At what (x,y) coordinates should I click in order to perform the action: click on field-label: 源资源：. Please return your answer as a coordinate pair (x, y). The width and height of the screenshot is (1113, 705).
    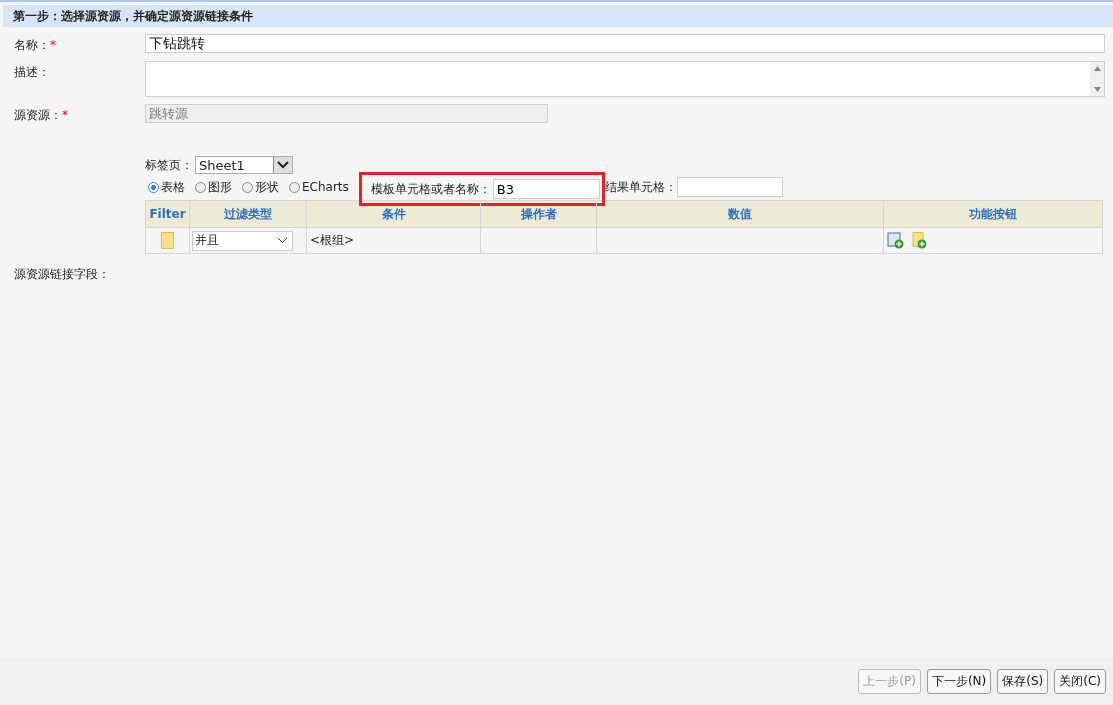
    Looking at the image, I should click on (38, 115).